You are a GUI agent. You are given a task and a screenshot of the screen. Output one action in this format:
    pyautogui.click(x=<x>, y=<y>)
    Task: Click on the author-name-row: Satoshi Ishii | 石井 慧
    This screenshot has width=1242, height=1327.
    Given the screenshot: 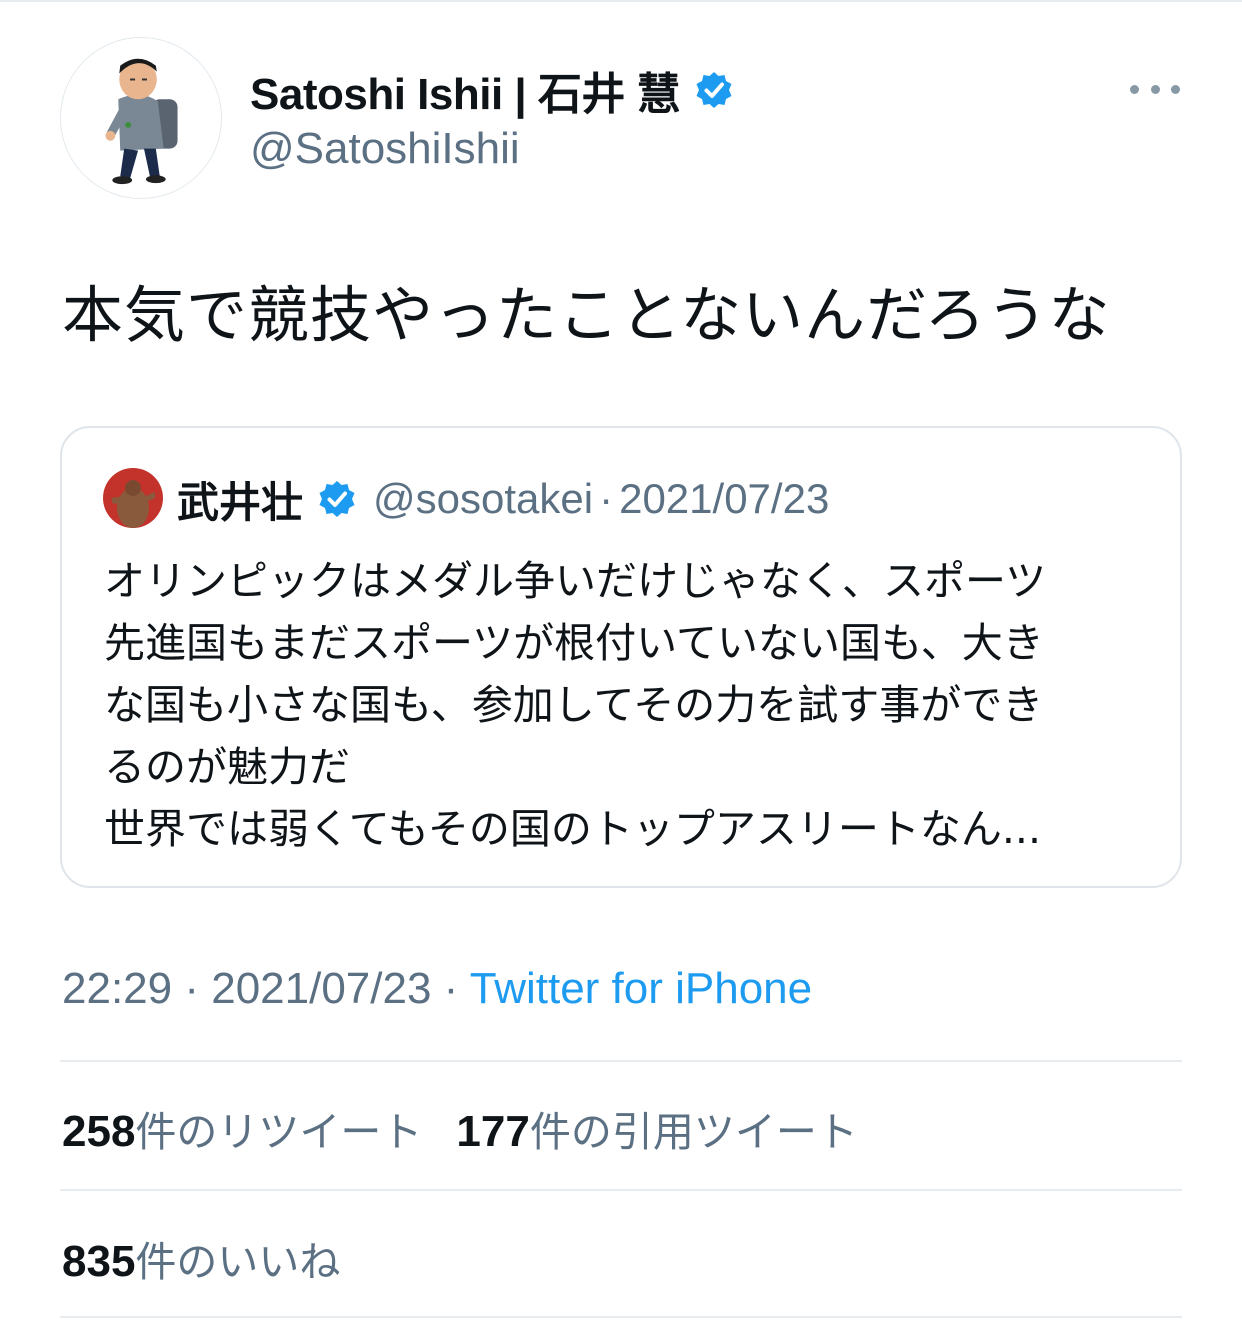 What is the action you would take?
    pyautogui.click(x=492, y=91)
    